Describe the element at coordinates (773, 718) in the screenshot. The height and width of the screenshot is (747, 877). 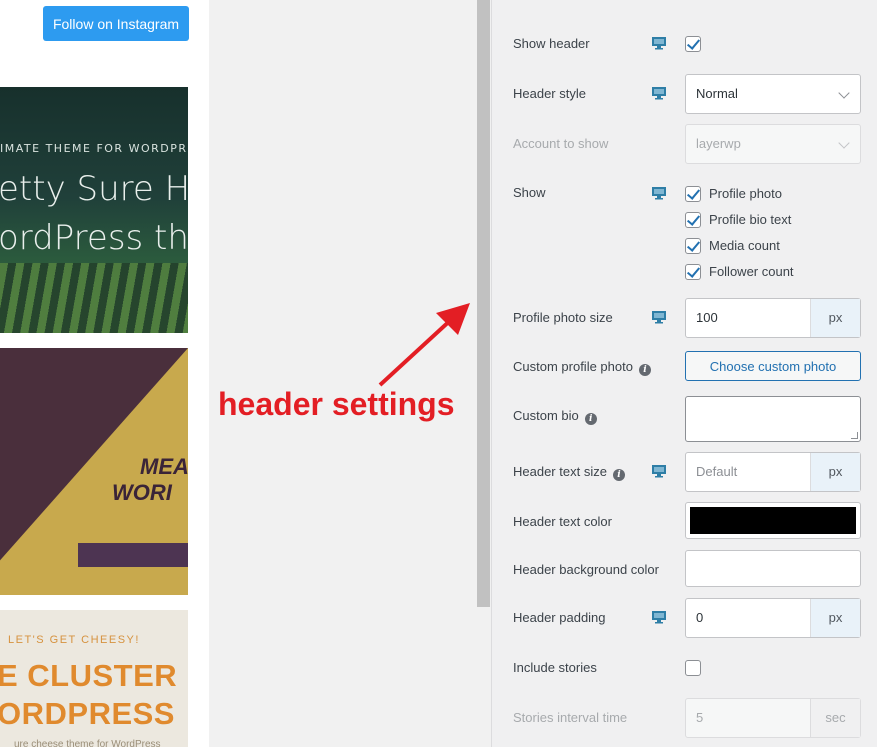
I see `stories-interval-time-input: 5 sec` at that location.